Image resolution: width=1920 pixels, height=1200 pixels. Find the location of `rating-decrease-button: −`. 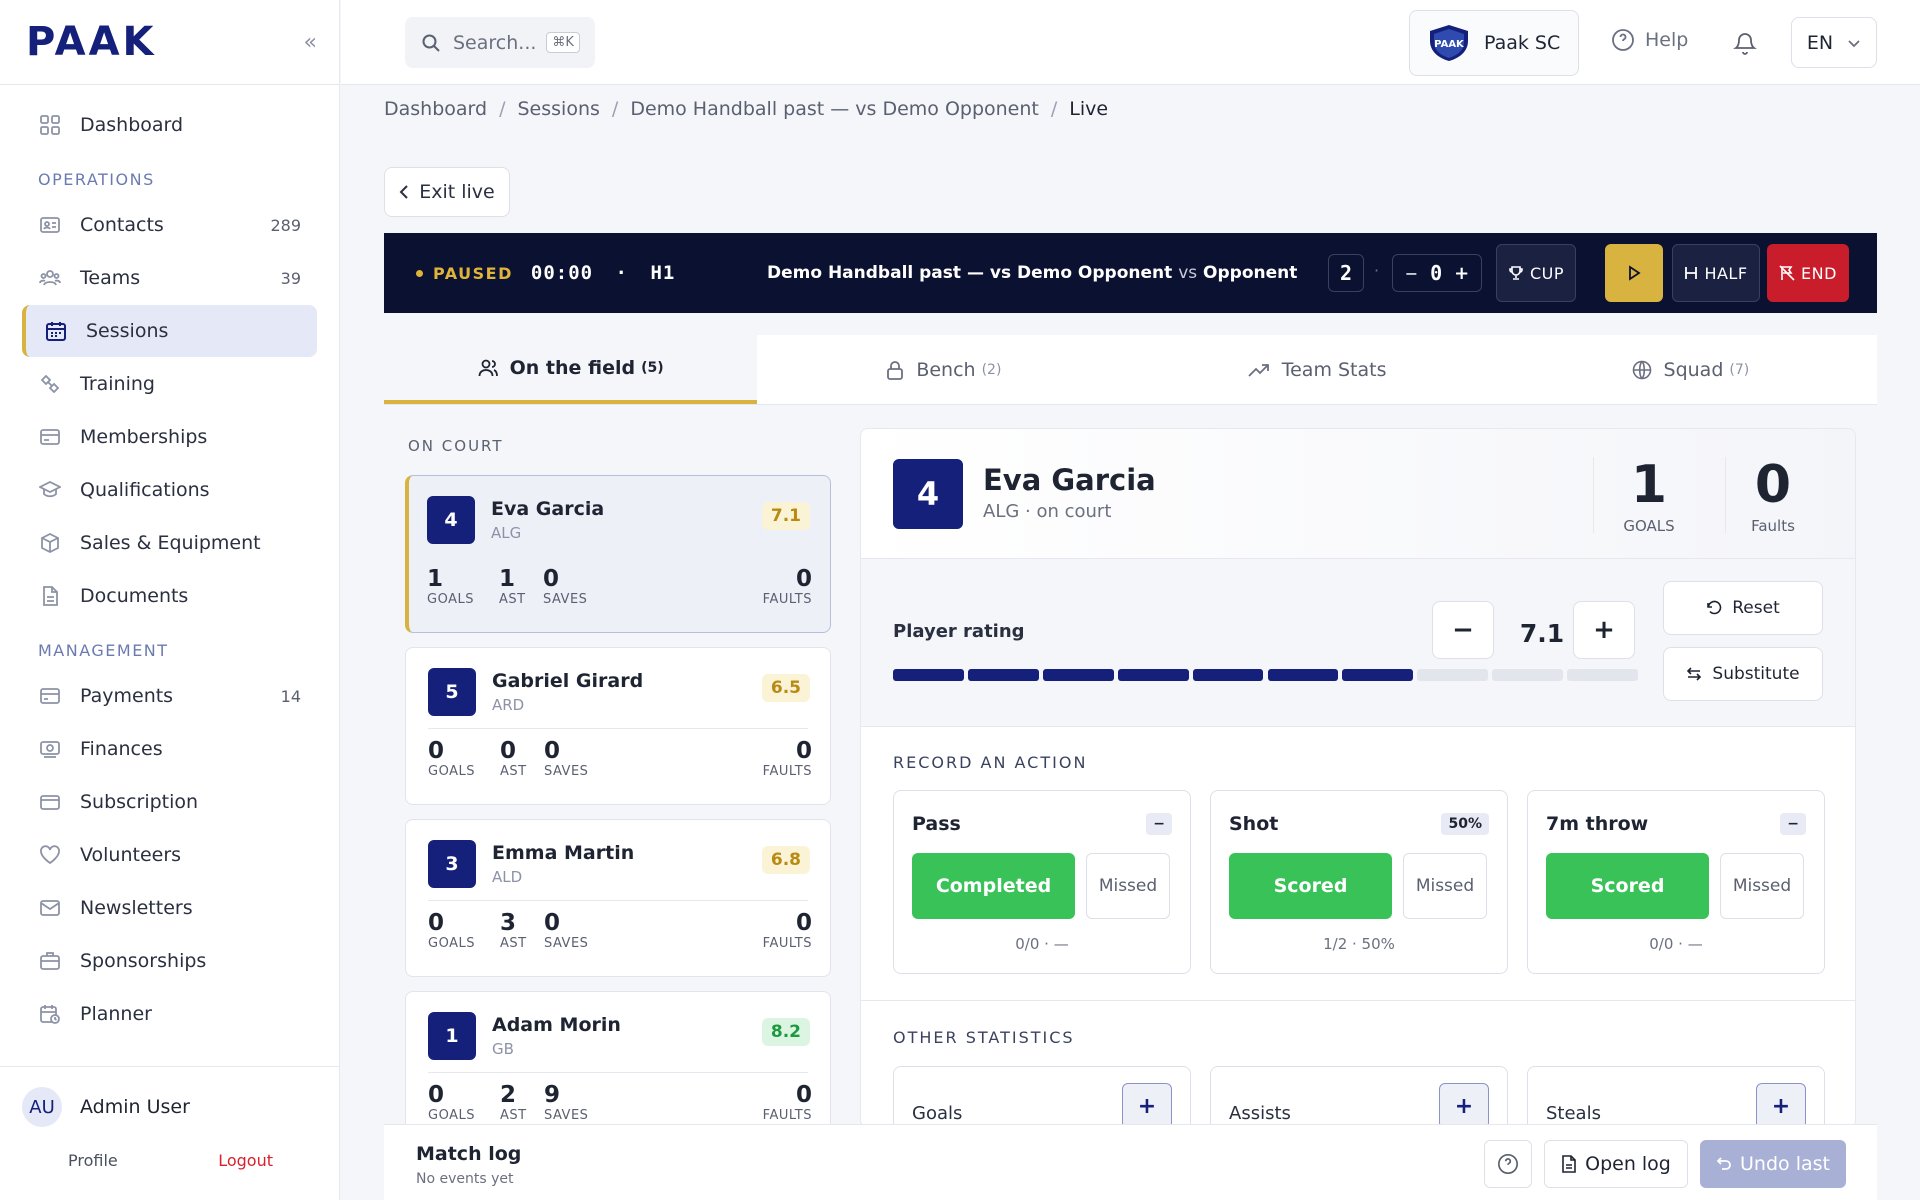

rating-decrease-button: − is located at coordinates (1463, 630).